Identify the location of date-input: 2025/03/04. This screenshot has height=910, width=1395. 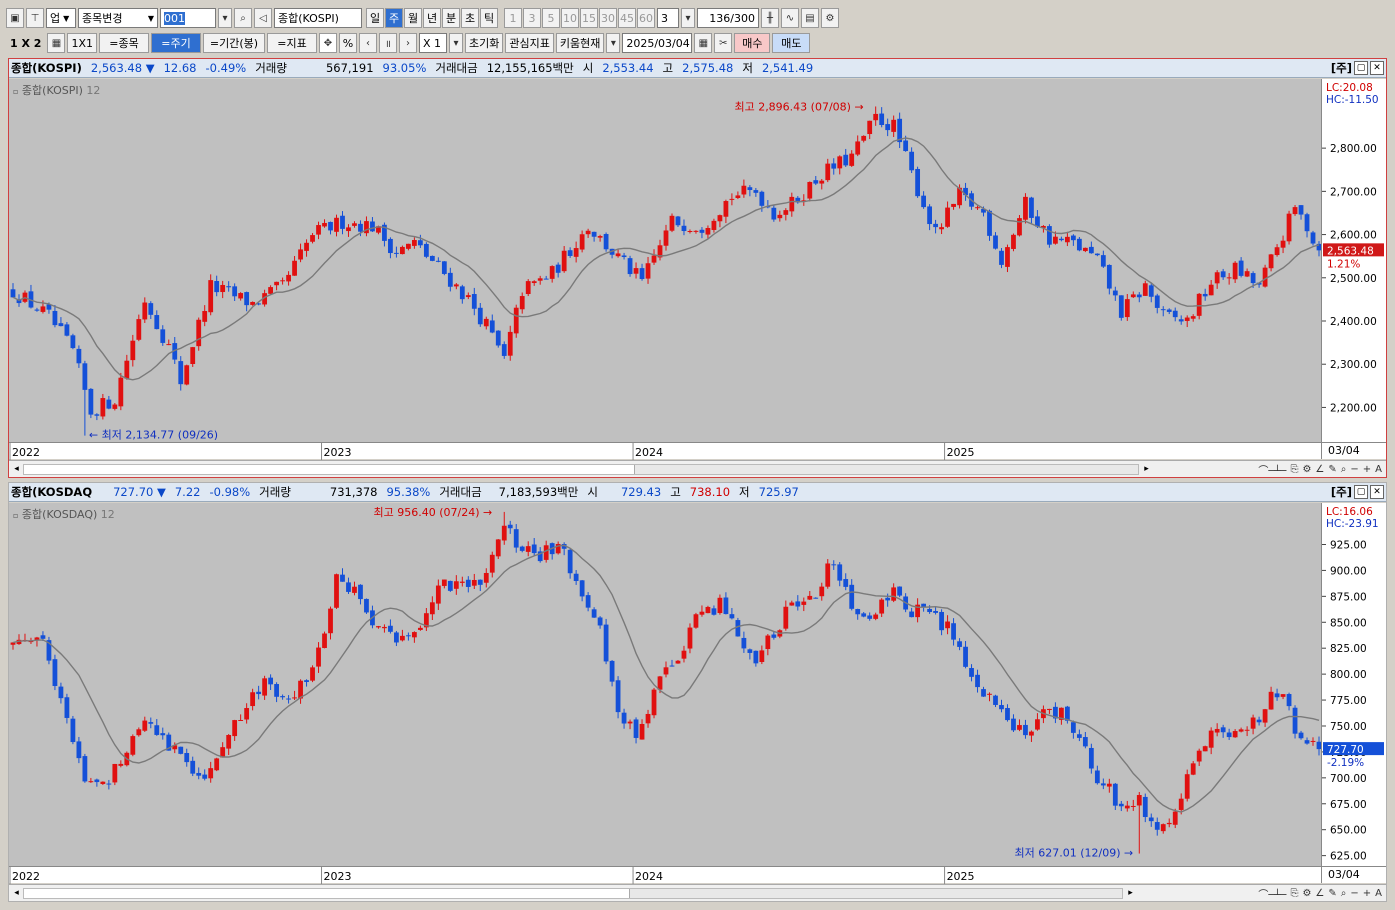
(657, 43).